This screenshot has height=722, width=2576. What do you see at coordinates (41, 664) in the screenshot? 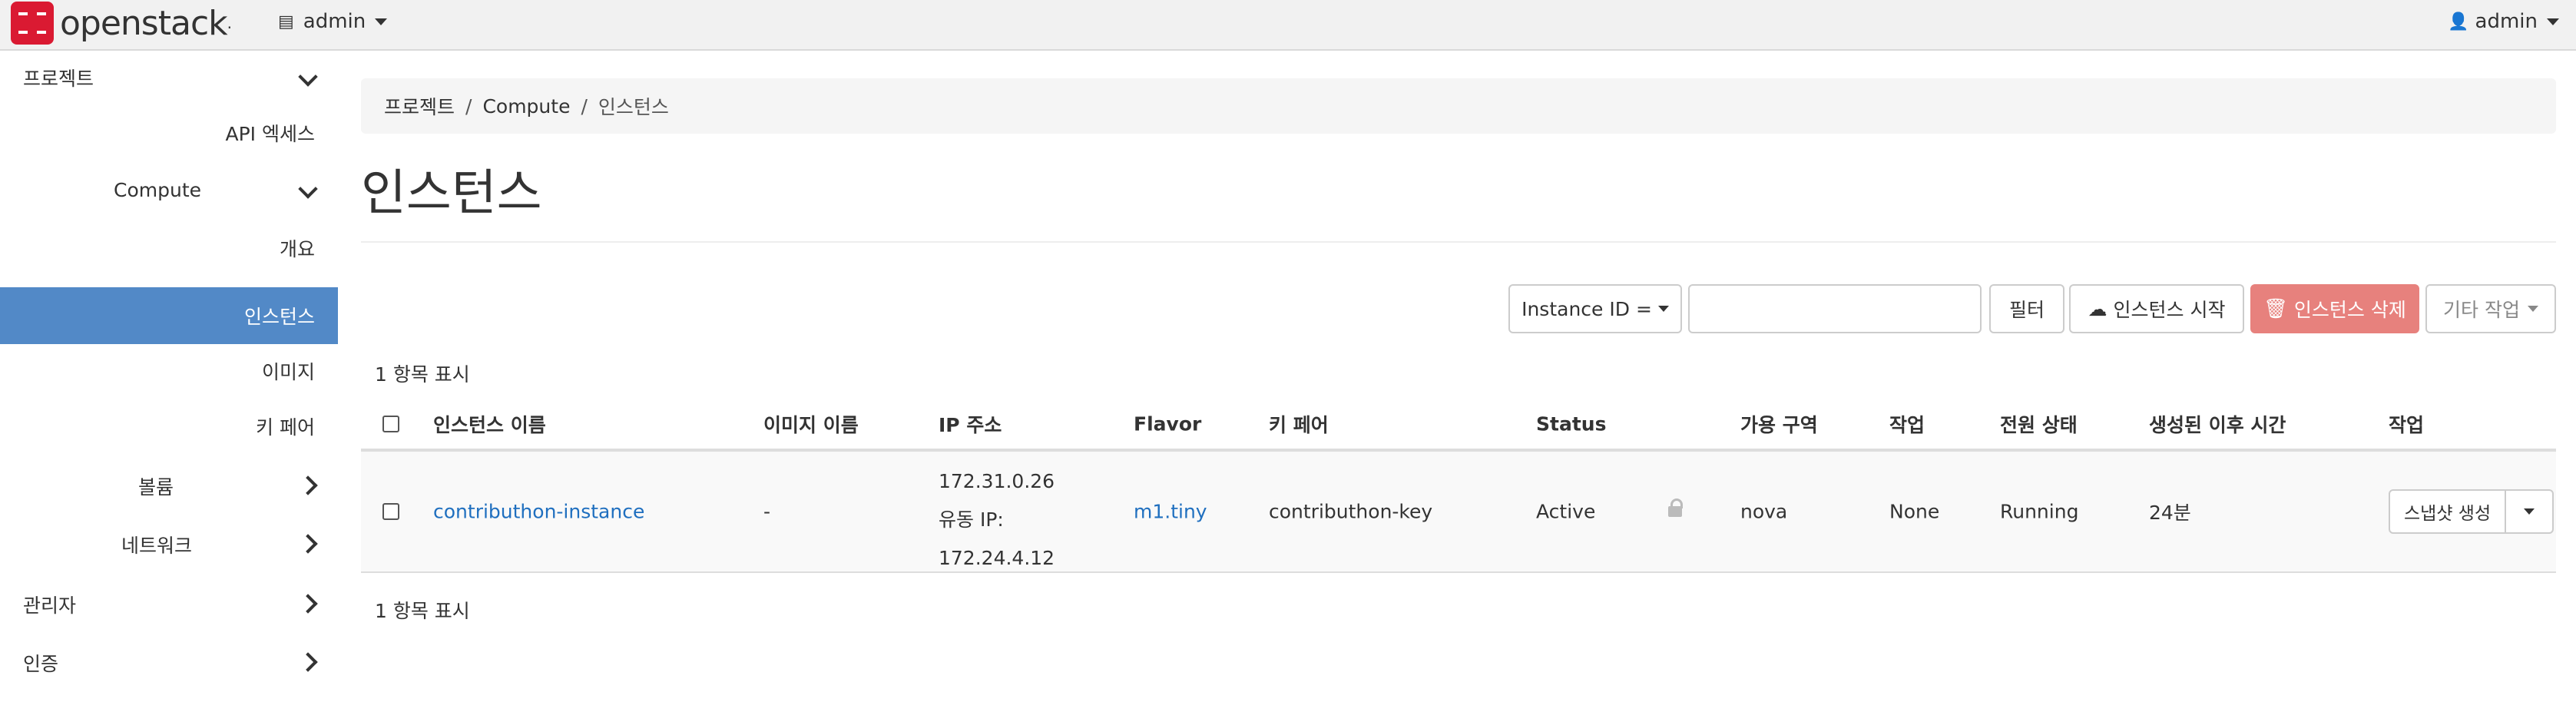
I see `sidebar-item-label: 인증` at bounding box center [41, 664].